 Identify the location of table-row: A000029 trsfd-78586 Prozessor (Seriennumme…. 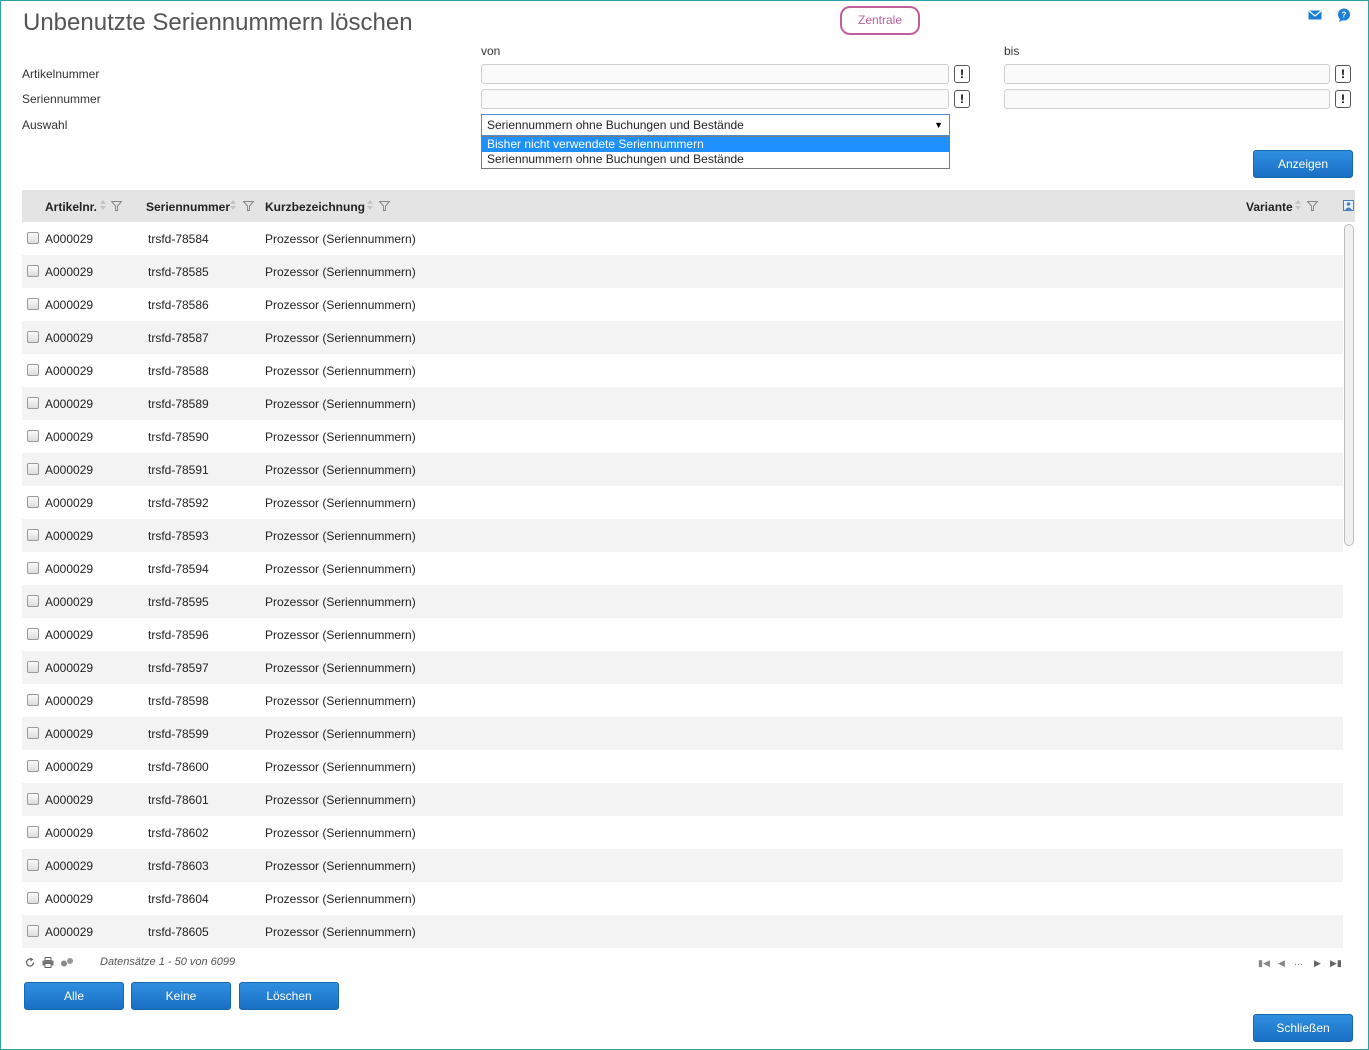
(682, 304).